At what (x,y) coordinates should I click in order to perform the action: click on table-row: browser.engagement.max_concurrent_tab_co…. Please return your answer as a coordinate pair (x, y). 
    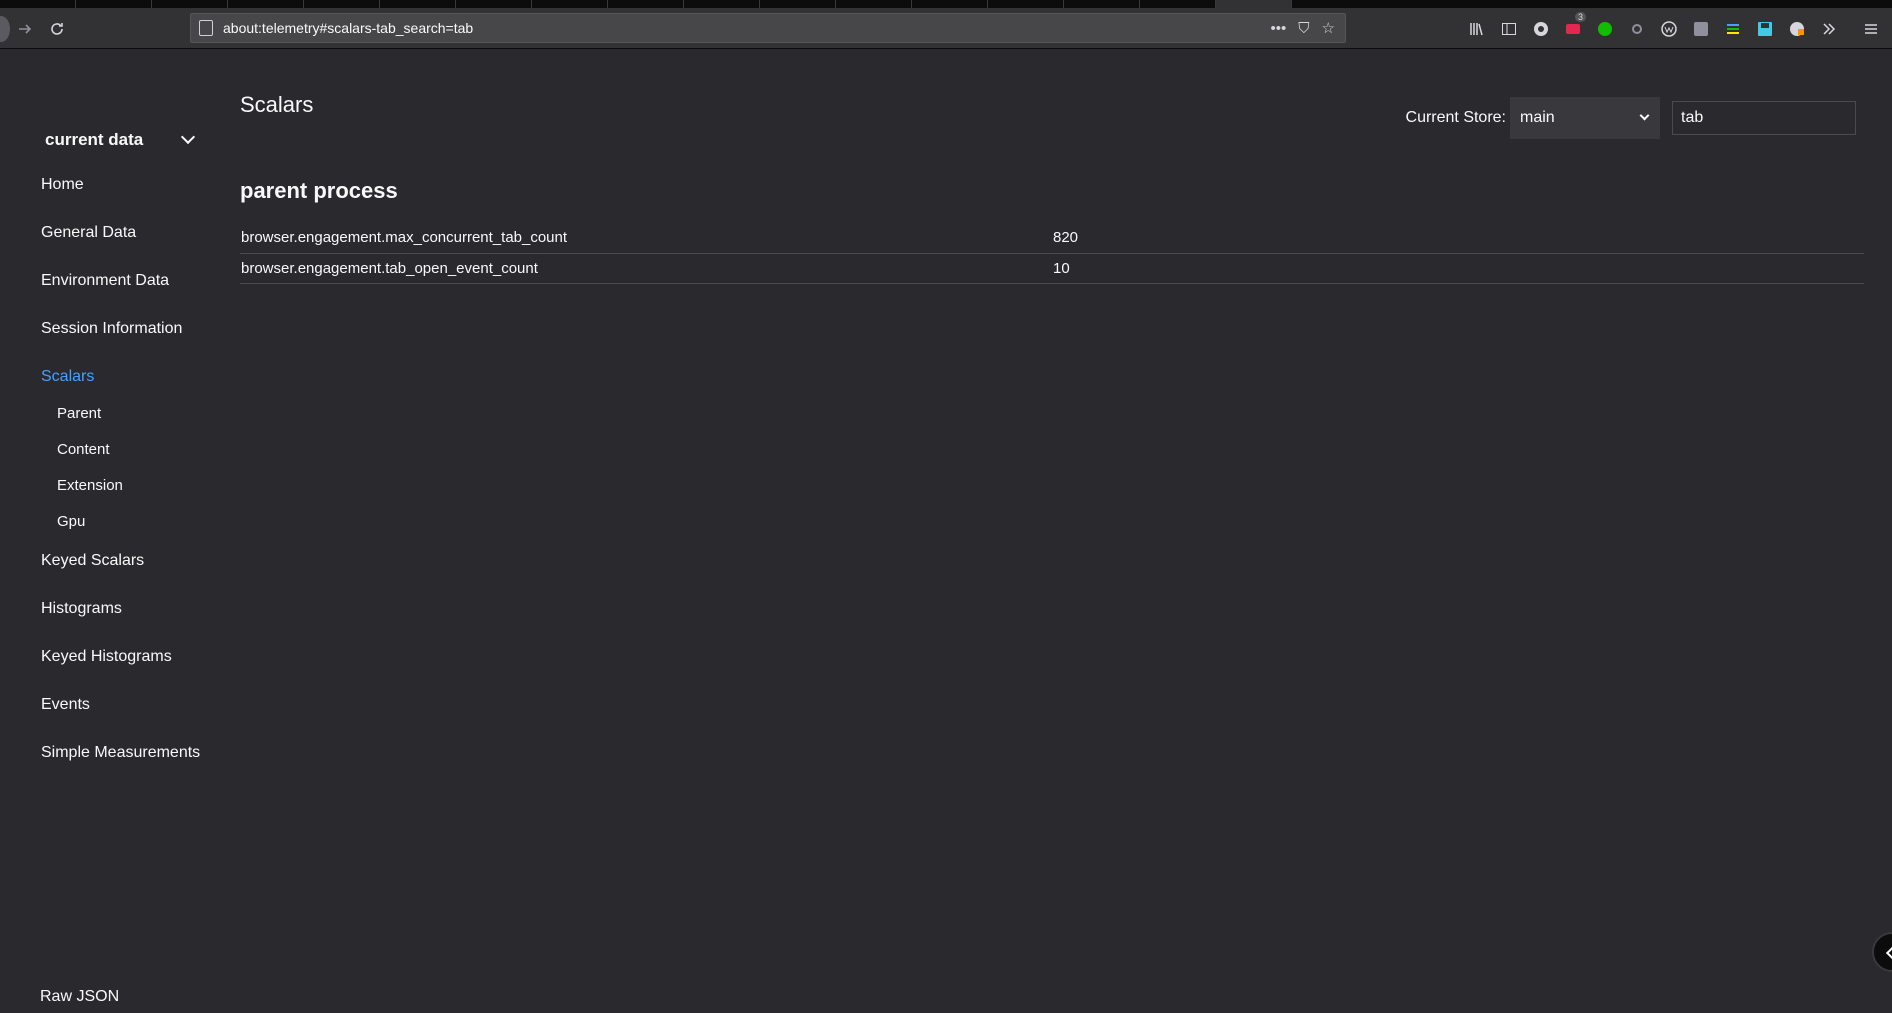
    Looking at the image, I should click on (1052, 238).